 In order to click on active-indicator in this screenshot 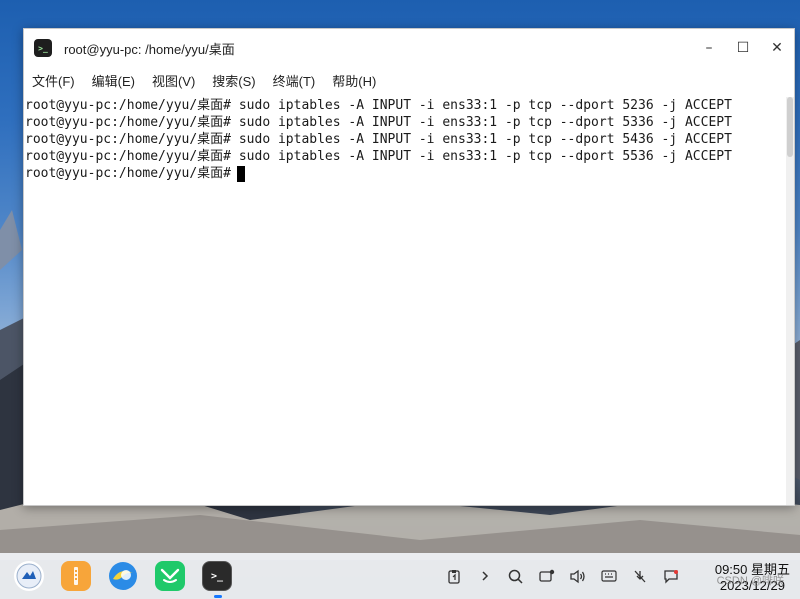, I will do `click(218, 596)`.